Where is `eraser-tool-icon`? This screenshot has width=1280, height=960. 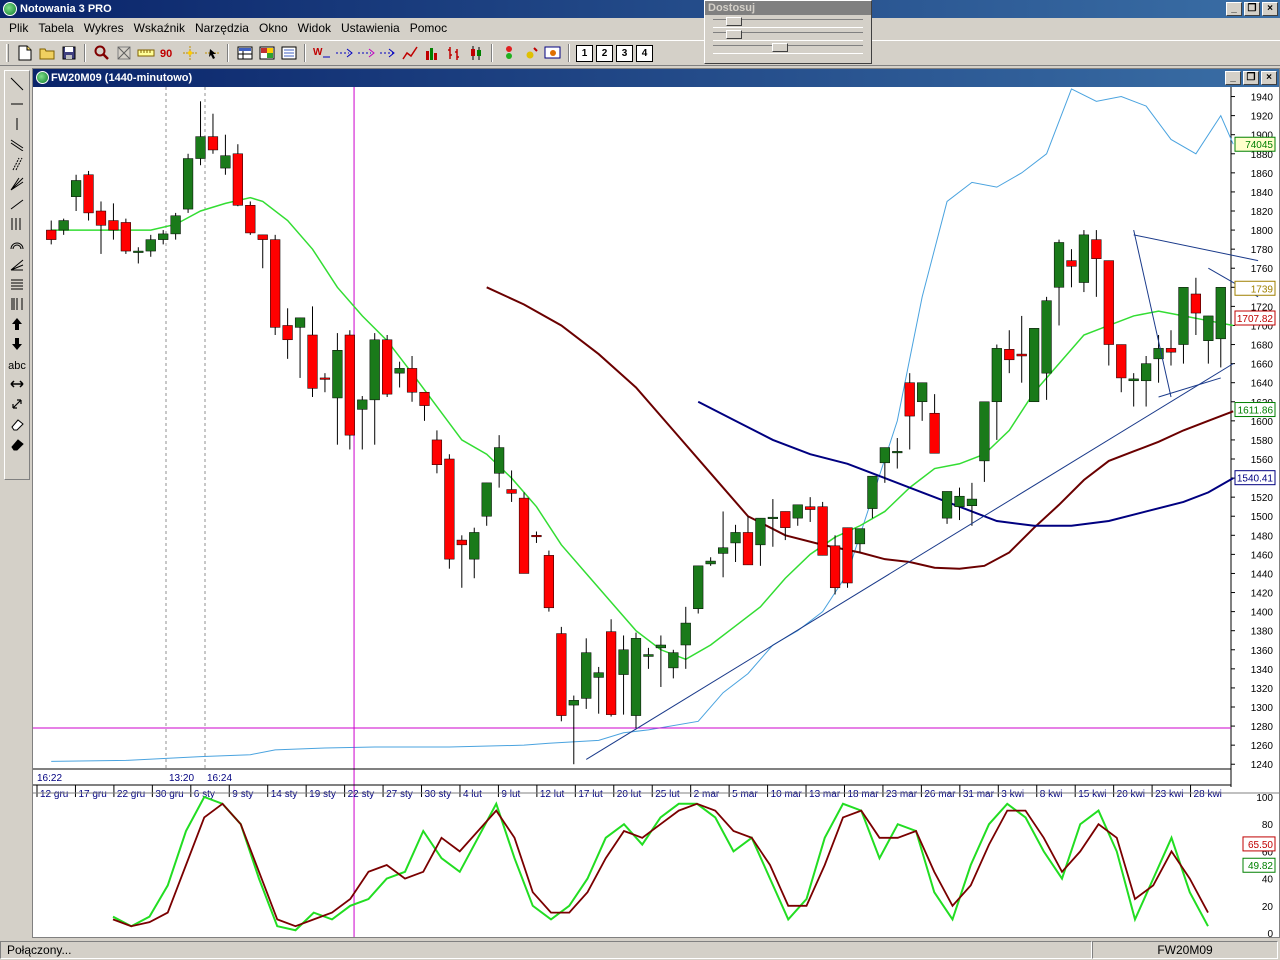 eraser-tool-icon is located at coordinates (17, 426).